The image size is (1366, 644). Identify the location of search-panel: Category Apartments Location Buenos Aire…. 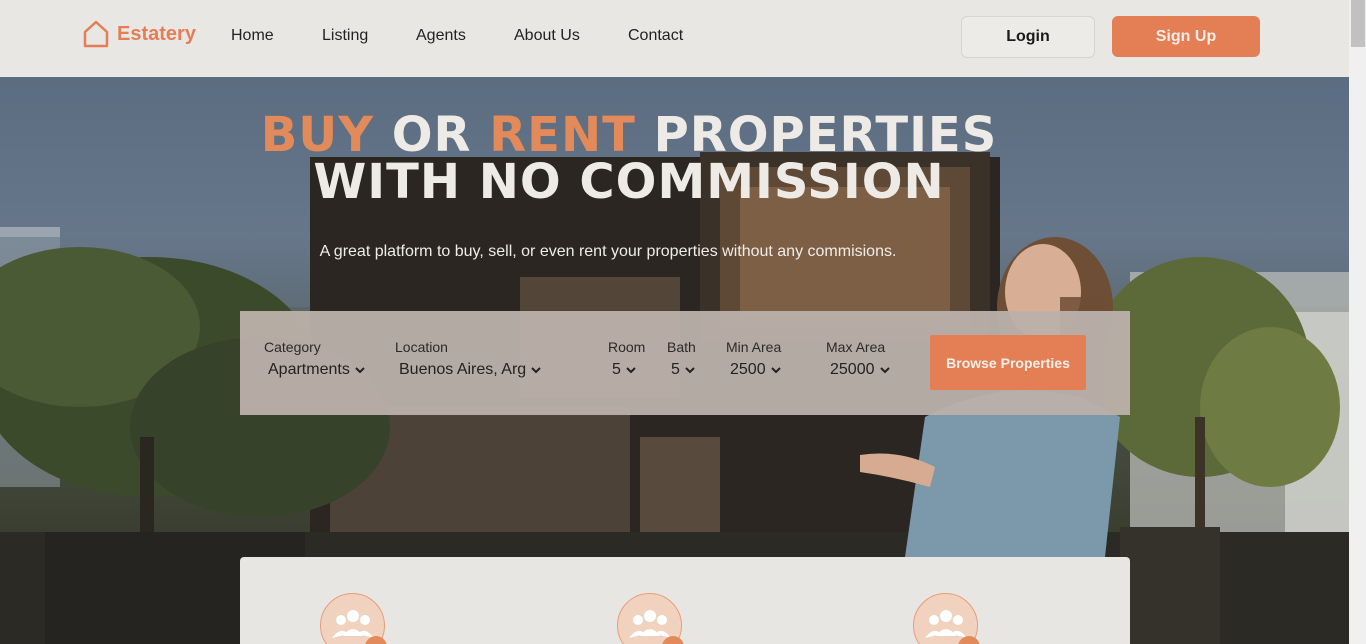
(685, 363).